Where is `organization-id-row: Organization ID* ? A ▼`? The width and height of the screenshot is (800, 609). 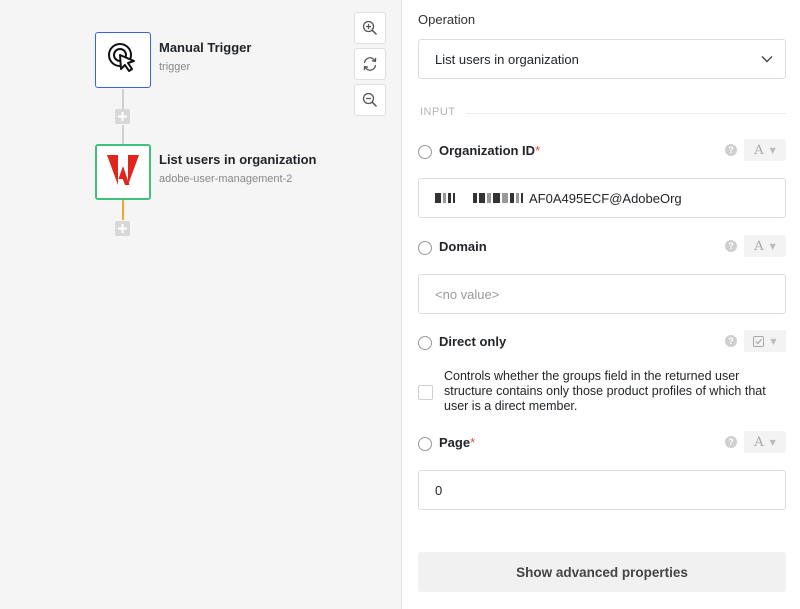 organization-id-row: Organization ID* ? A ▼ is located at coordinates (602, 150).